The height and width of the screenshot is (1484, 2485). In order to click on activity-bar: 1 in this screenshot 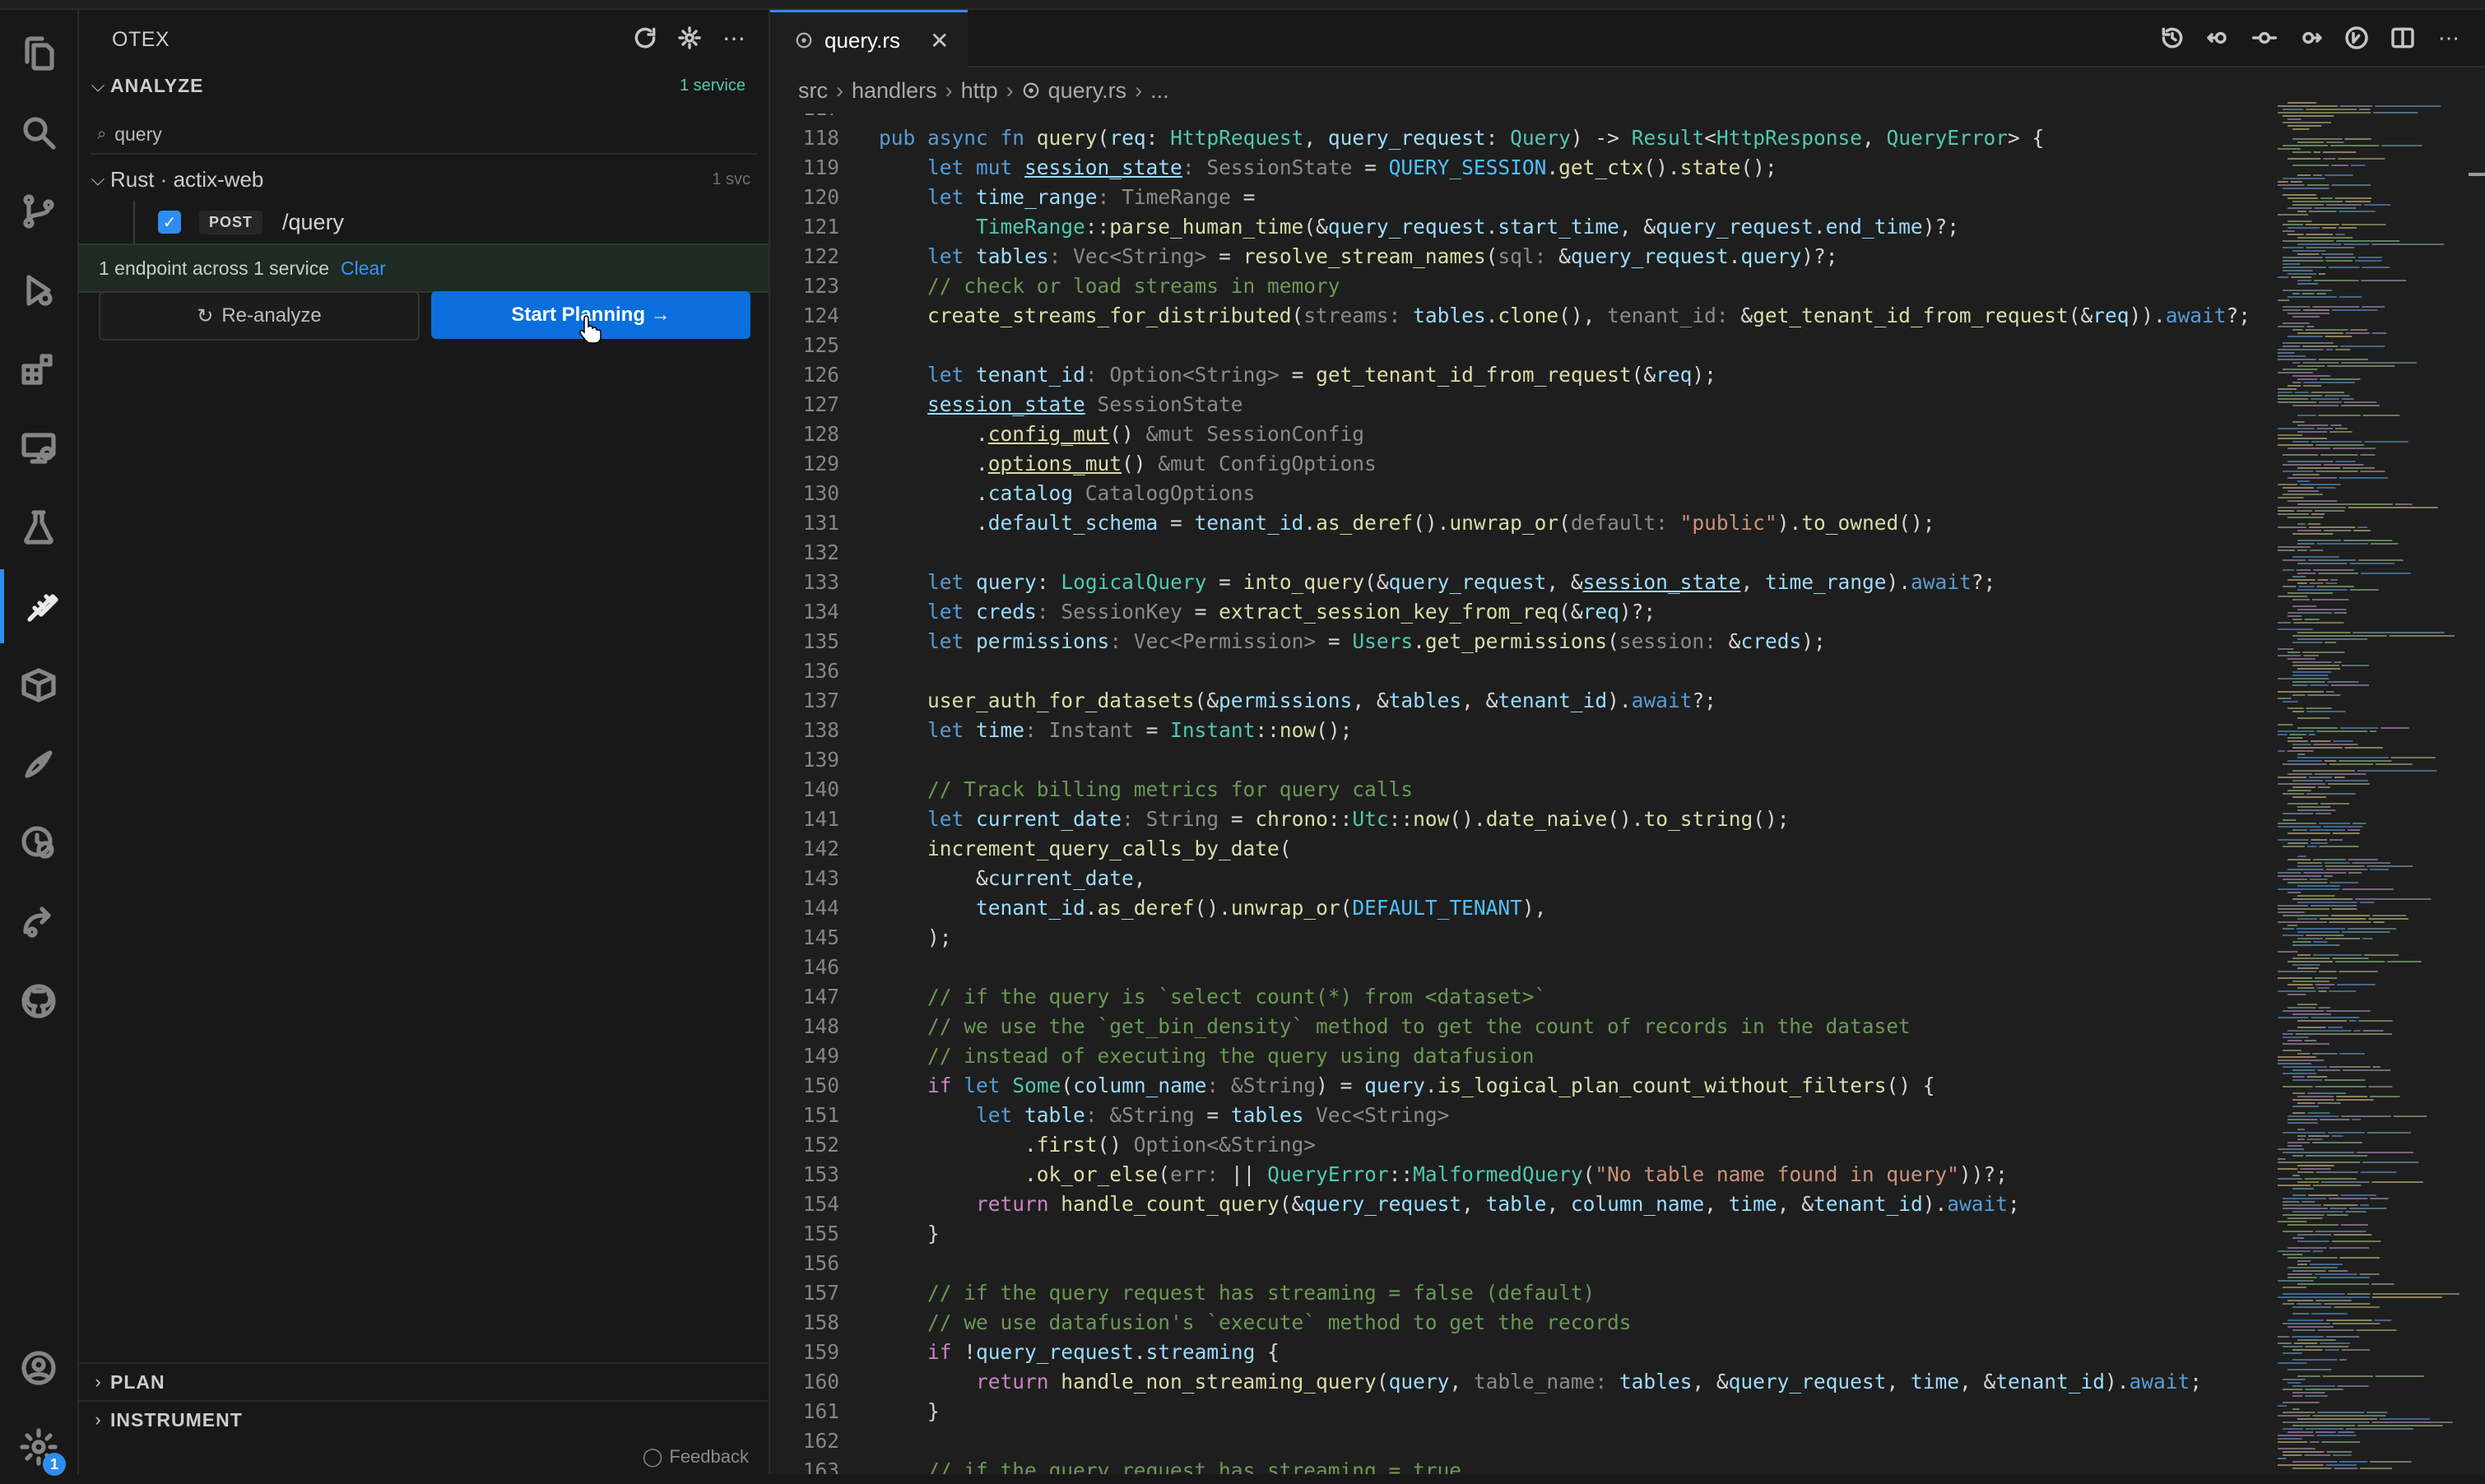, I will do `click(40, 743)`.